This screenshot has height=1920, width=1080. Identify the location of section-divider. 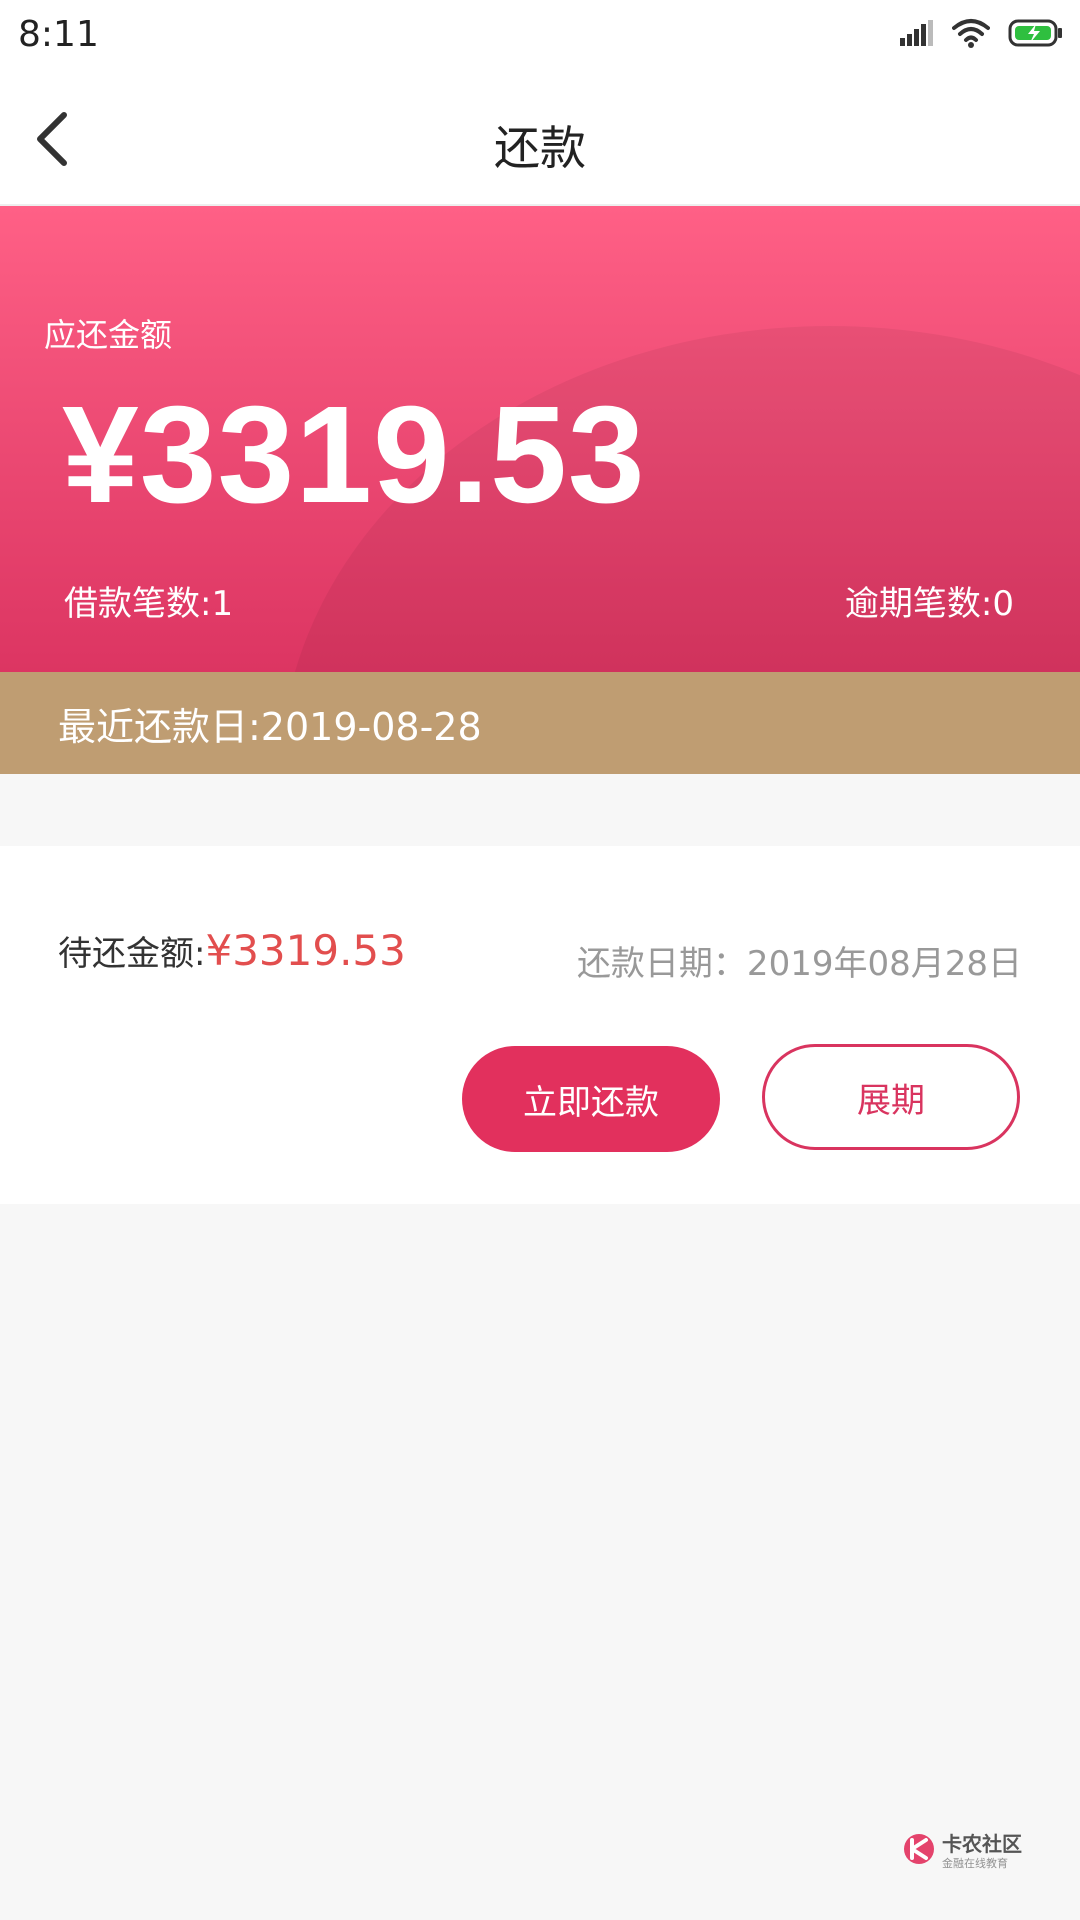
(540, 810).